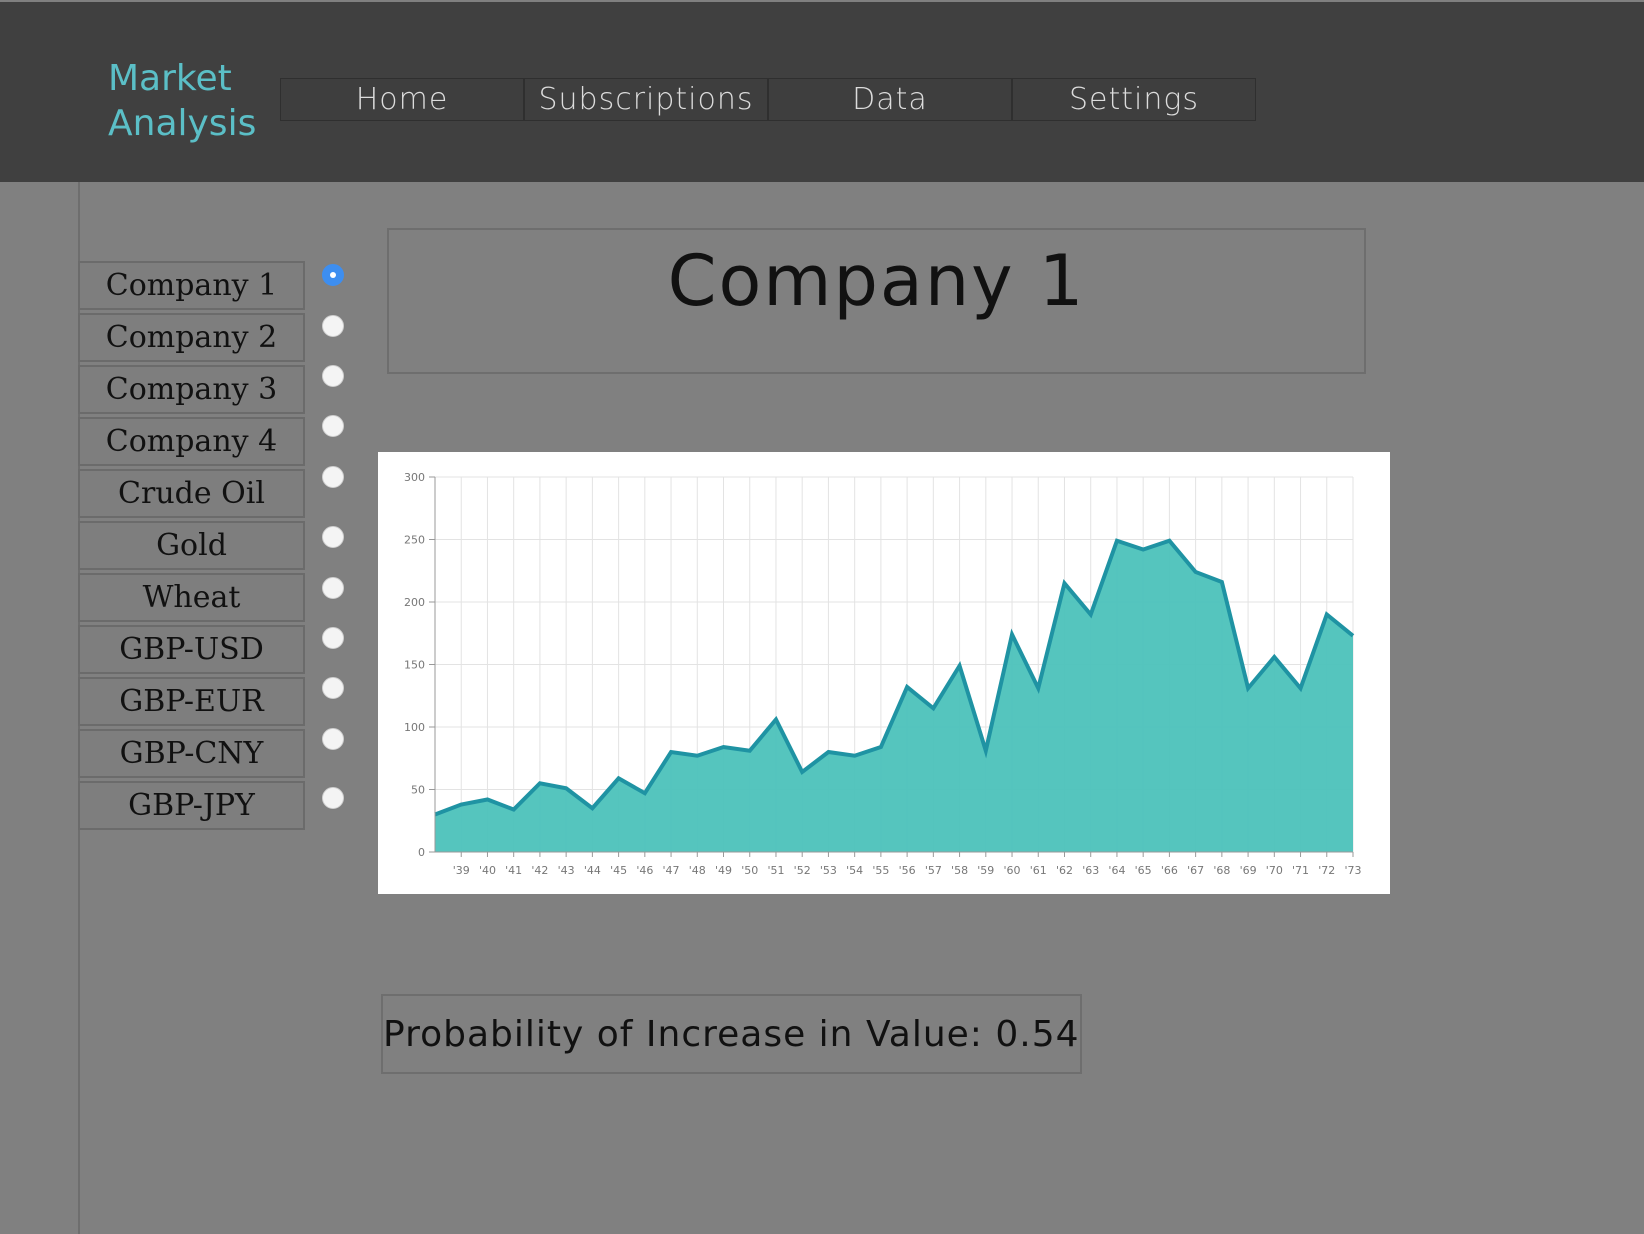 The image size is (1644, 1234). Describe the element at coordinates (191, 805) in the screenshot. I see `sidebar-item-gbp-jpy: GBP-JPY` at that location.